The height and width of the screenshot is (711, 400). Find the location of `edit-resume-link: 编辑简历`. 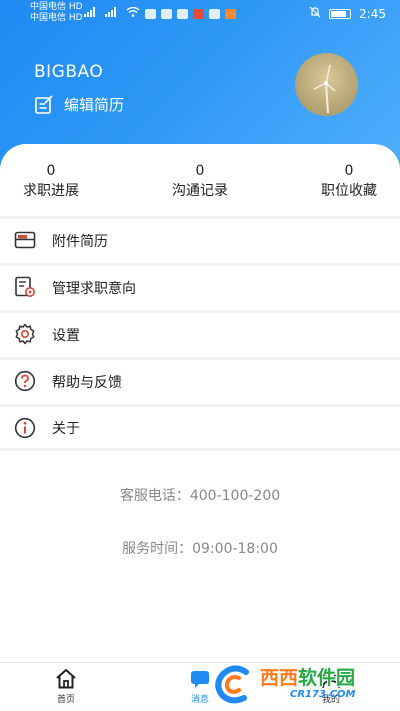

edit-resume-link: 编辑简历 is located at coordinates (79, 104).